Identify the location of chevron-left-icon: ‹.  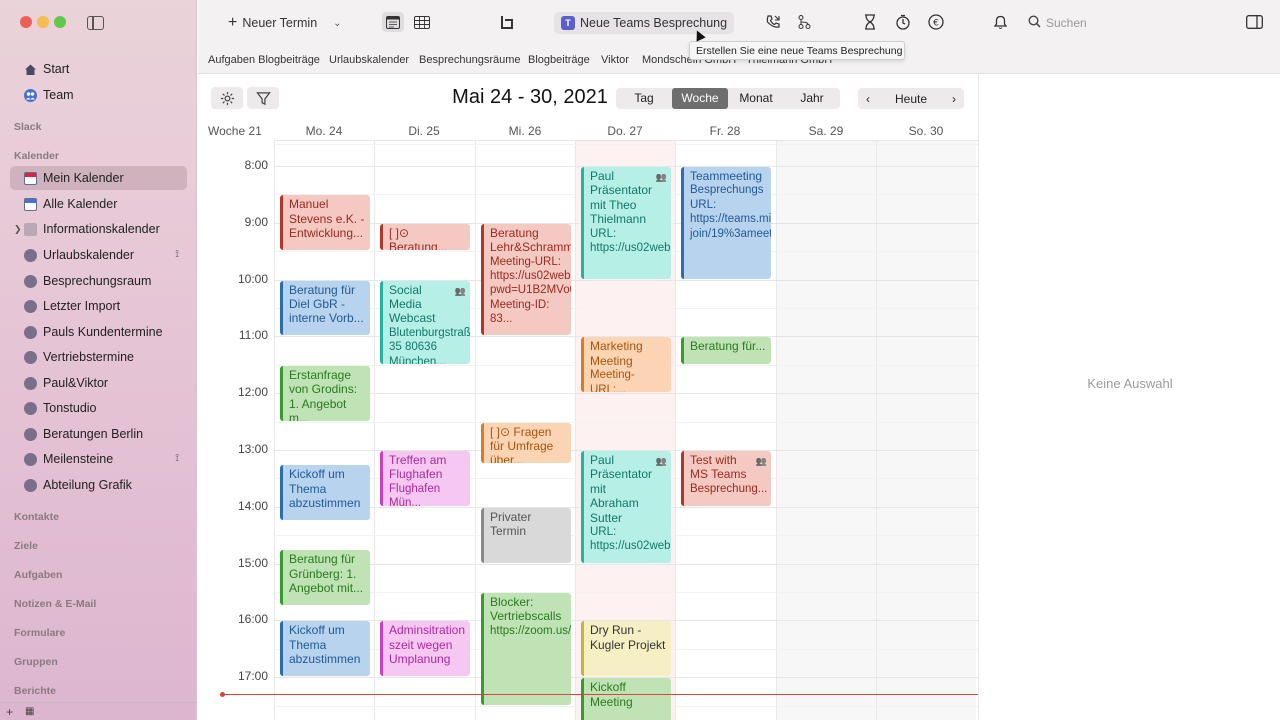
(868, 99).